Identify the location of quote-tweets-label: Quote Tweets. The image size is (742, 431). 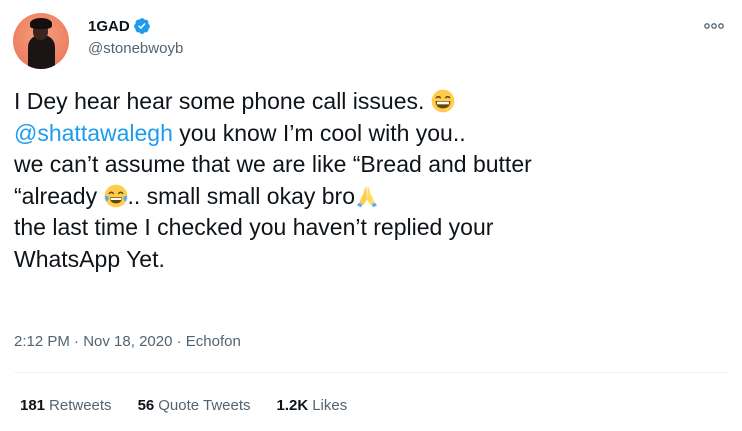
(204, 405).